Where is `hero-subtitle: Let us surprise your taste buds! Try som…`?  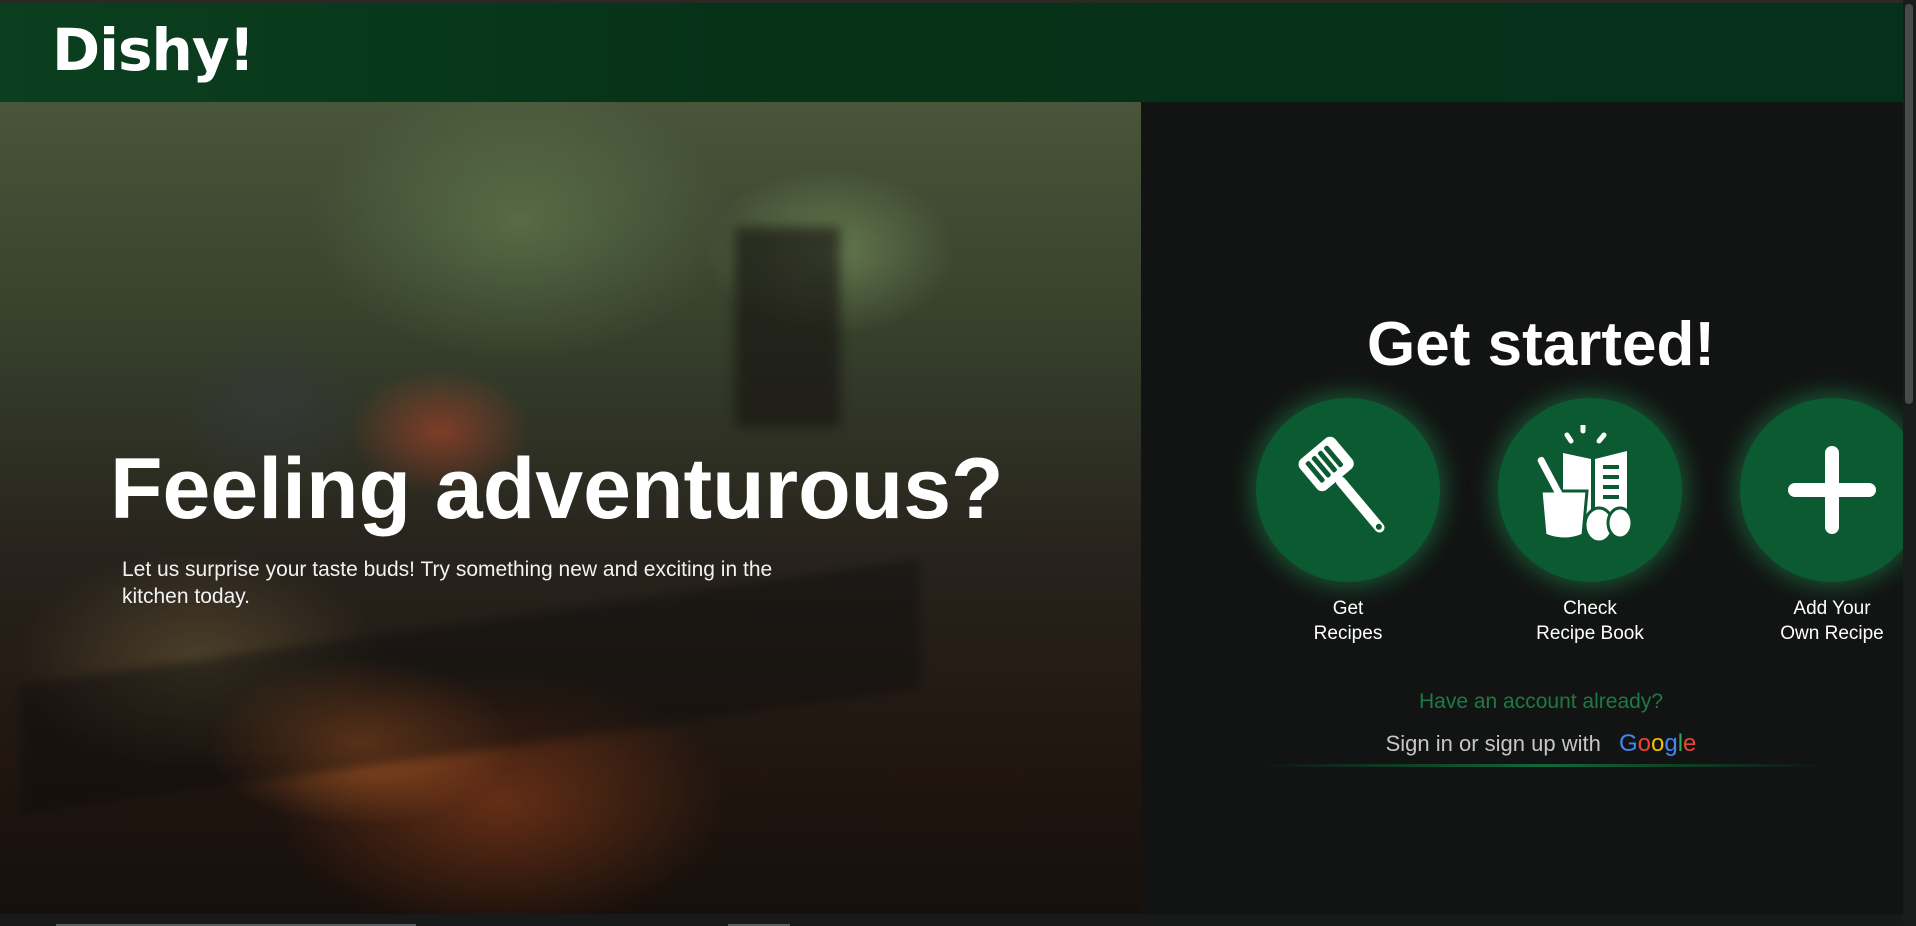
hero-subtitle: Let us surprise your taste buds! Try som… is located at coordinates (447, 583).